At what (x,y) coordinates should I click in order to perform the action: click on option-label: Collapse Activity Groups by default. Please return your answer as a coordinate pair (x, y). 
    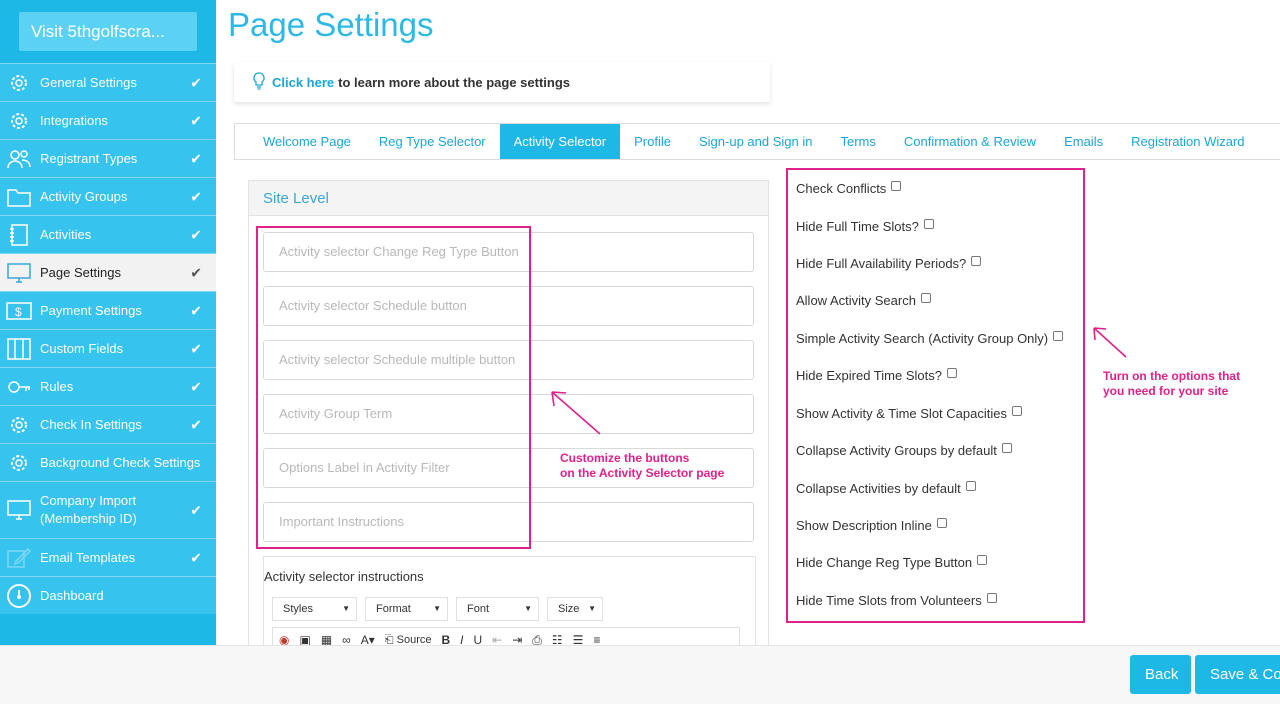
    Looking at the image, I should click on (896, 450).